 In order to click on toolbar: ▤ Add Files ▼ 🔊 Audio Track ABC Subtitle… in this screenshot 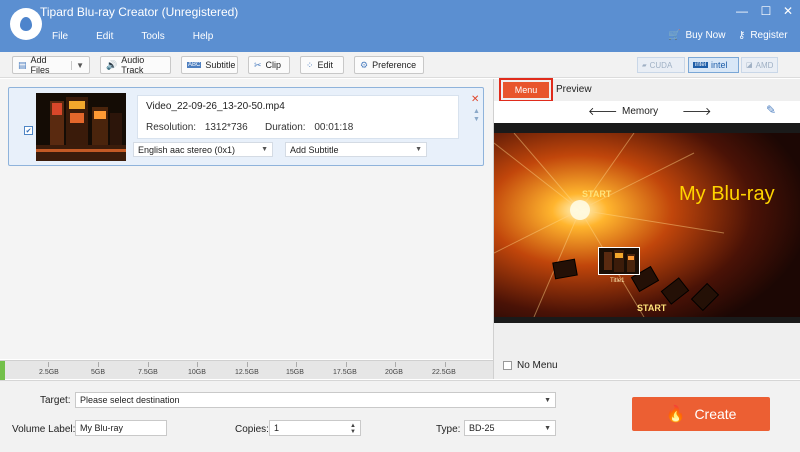, I will do `click(400, 65)`.